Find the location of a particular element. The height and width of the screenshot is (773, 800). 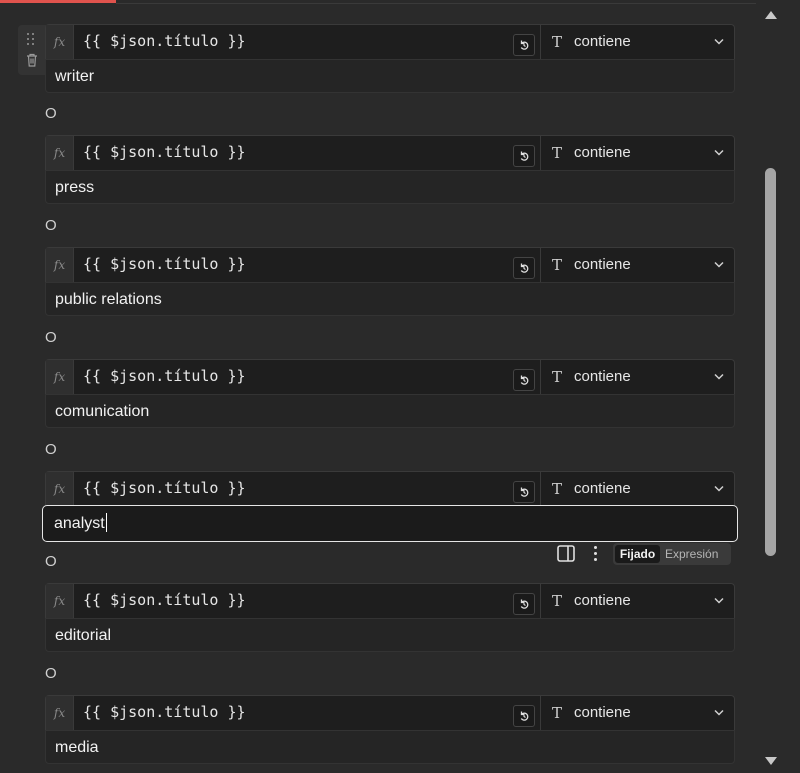

condition-row-tools is located at coordinates (32, 50).